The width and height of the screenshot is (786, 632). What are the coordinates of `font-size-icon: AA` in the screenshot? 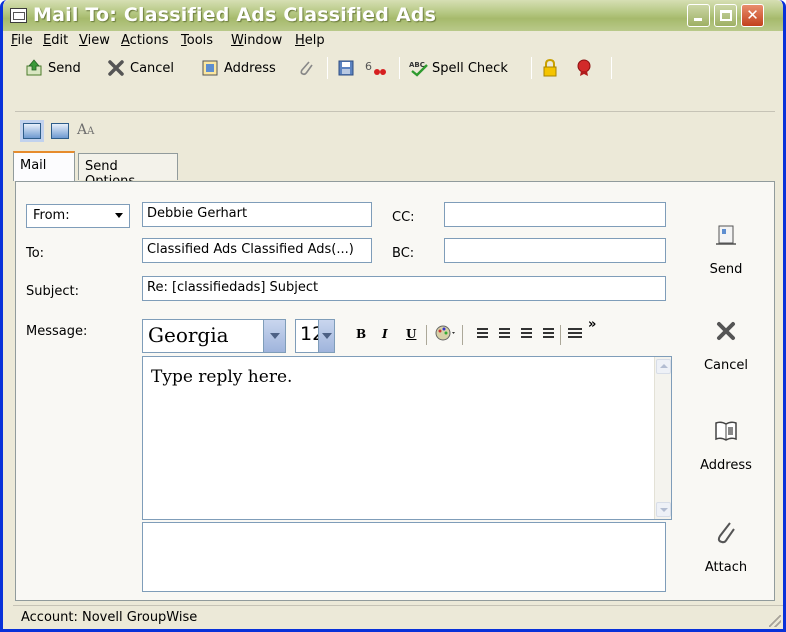 It's located at (85, 130).